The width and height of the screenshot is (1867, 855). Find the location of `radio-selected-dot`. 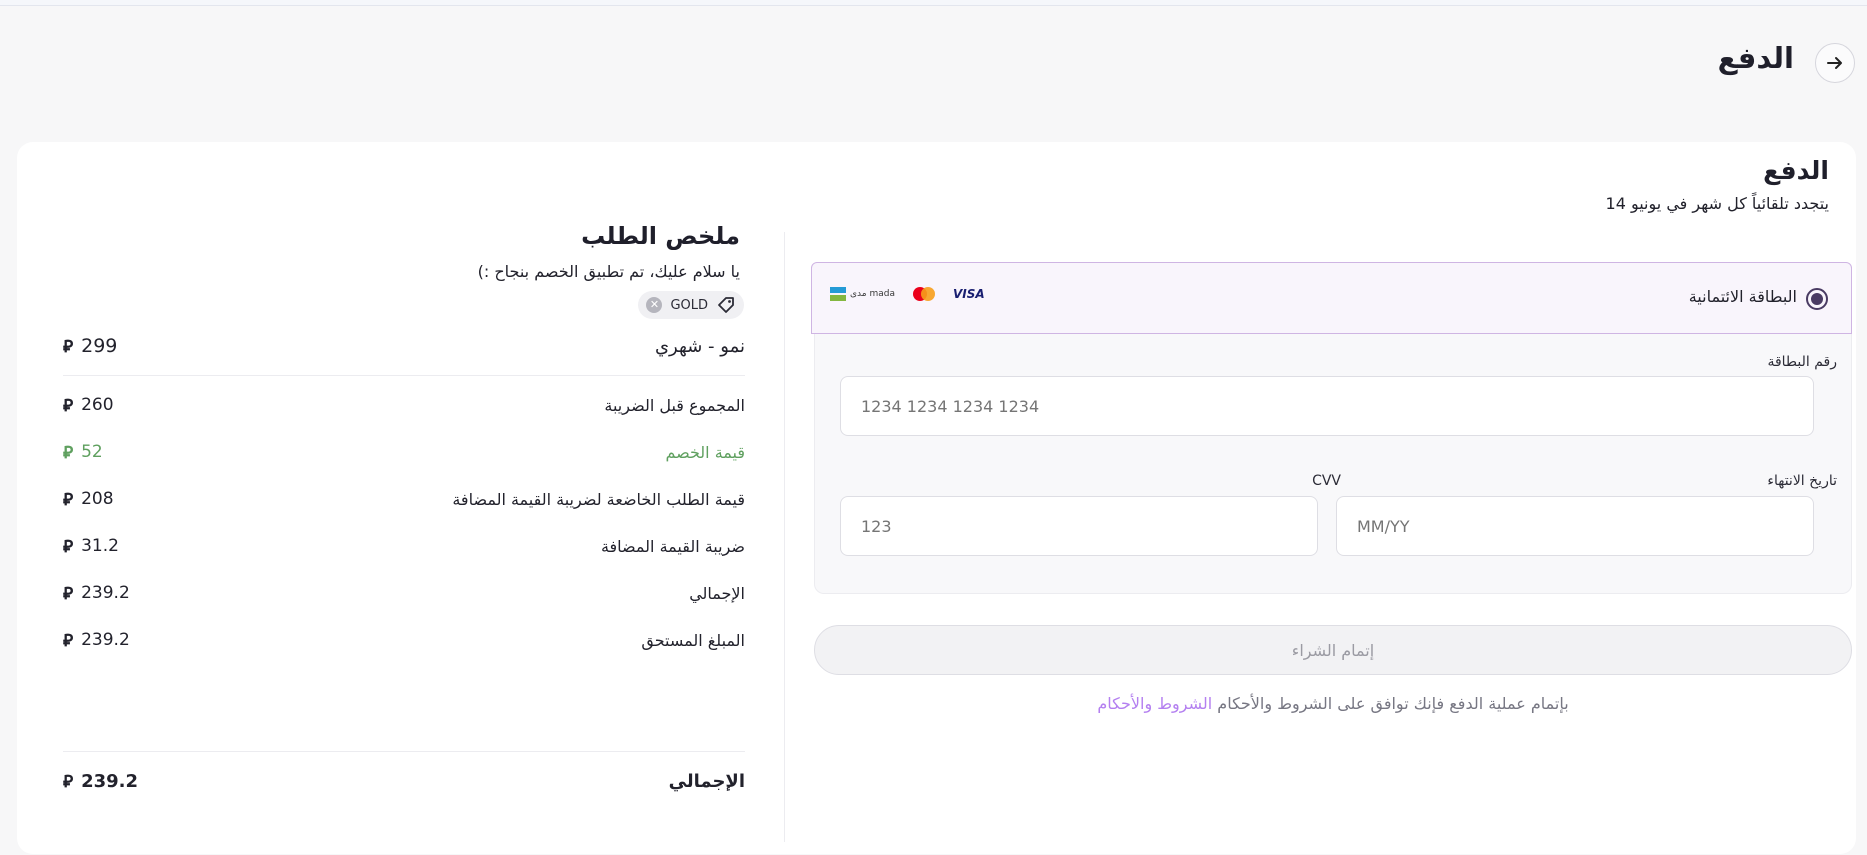

radio-selected-dot is located at coordinates (1817, 299).